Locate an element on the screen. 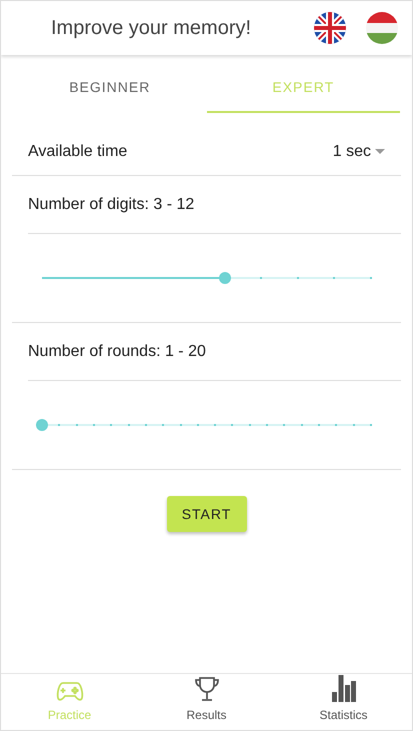 Image resolution: width=413 pixels, height=731 pixels. start-button: START is located at coordinates (206, 514).